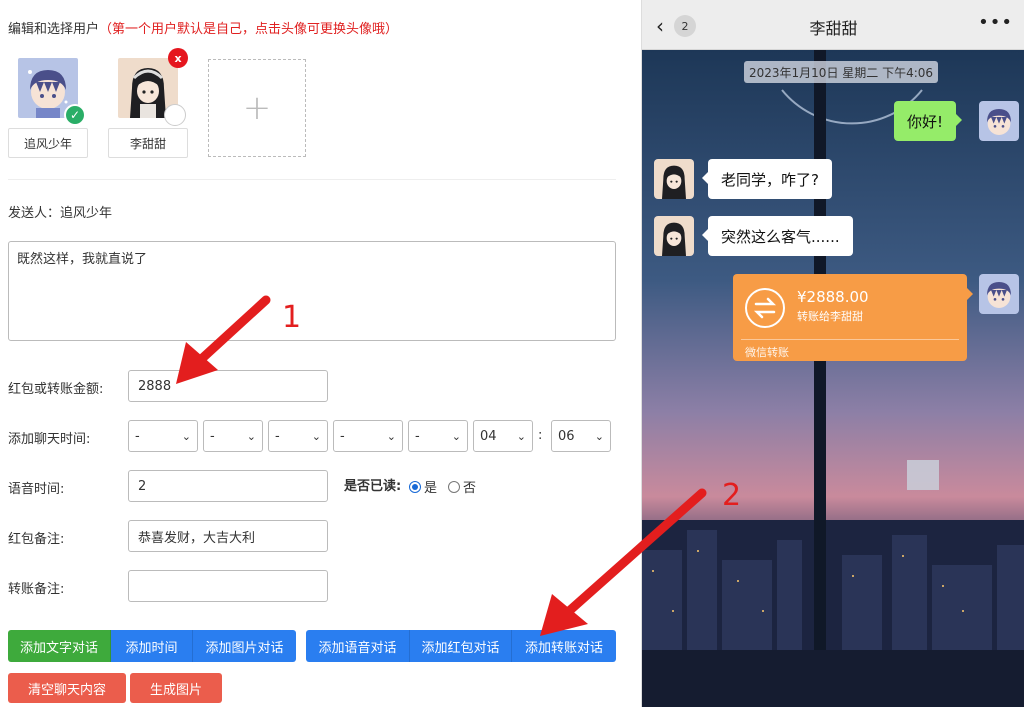  What do you see at coordinates (581, 436) in the screenshot?
I see `minute-select: 06 ⌄` at bounding box center [581, 436].